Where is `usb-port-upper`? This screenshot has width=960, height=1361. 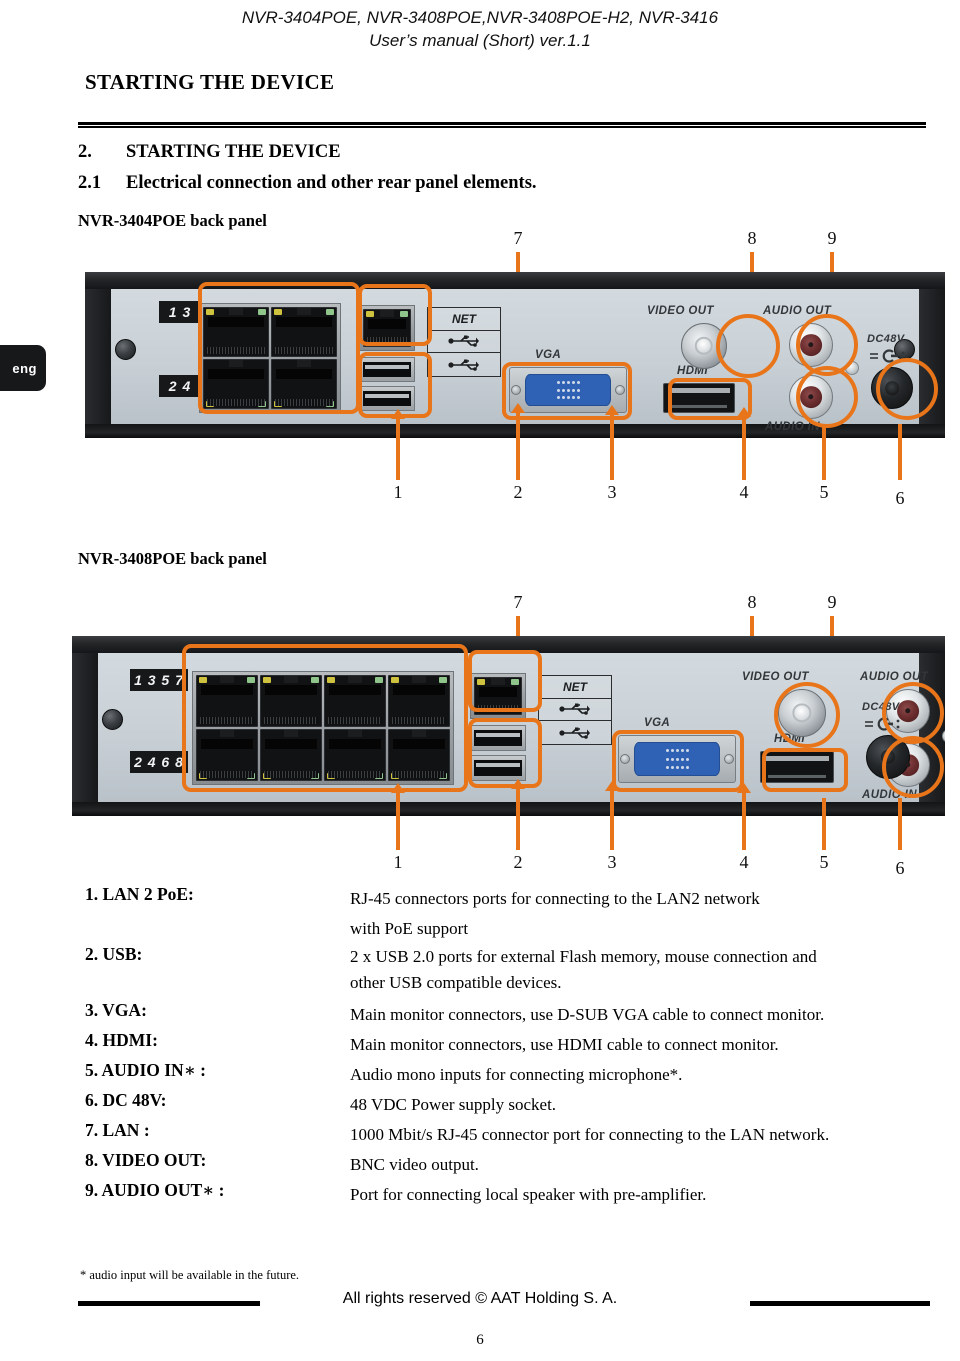 usb-port-upper is located at coordinates (498, 738).